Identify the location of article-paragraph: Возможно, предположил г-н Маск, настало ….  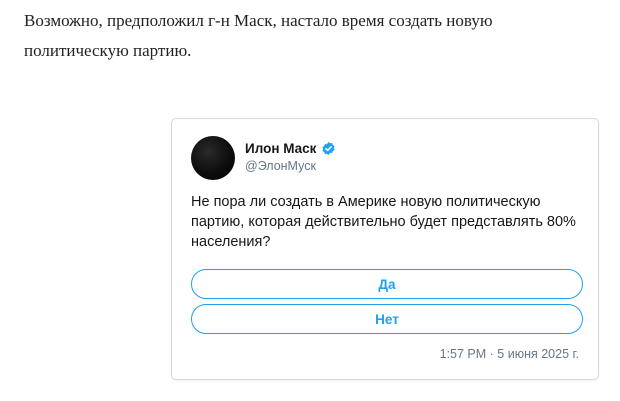
(258, 35).